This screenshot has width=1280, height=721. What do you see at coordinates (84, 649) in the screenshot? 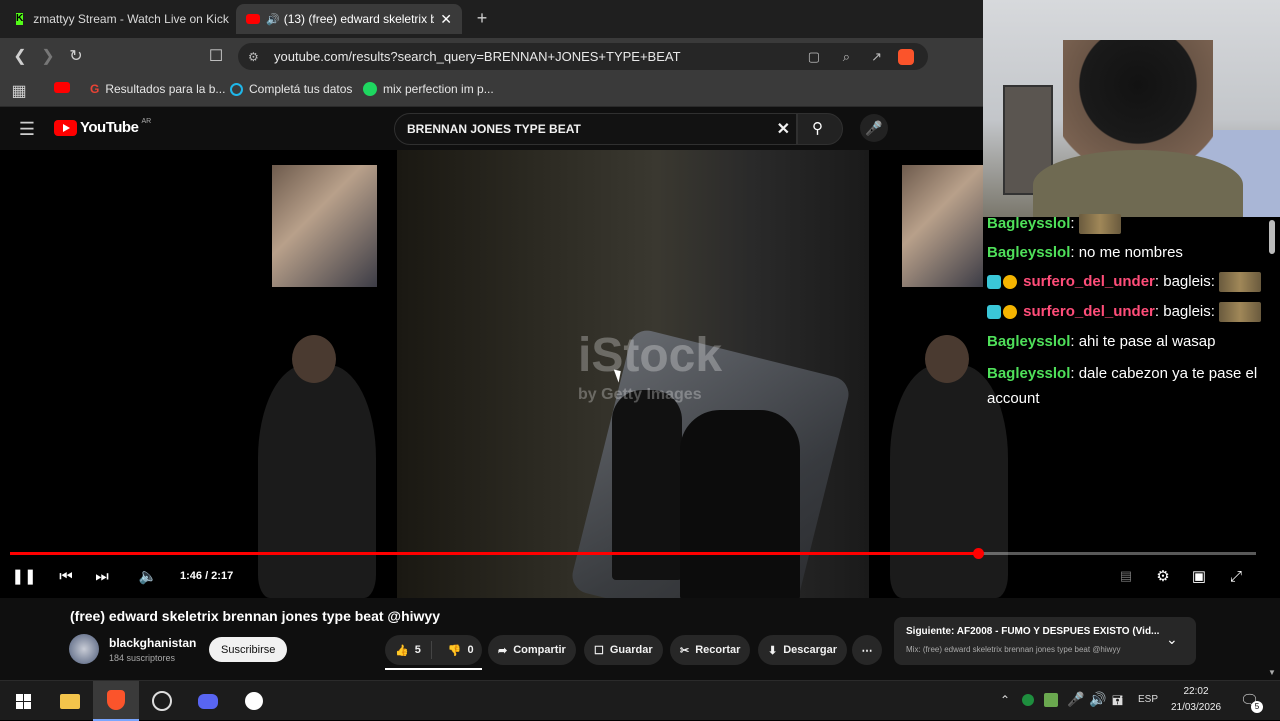
I see `channel-avatar` at bounding box center [84, 649].